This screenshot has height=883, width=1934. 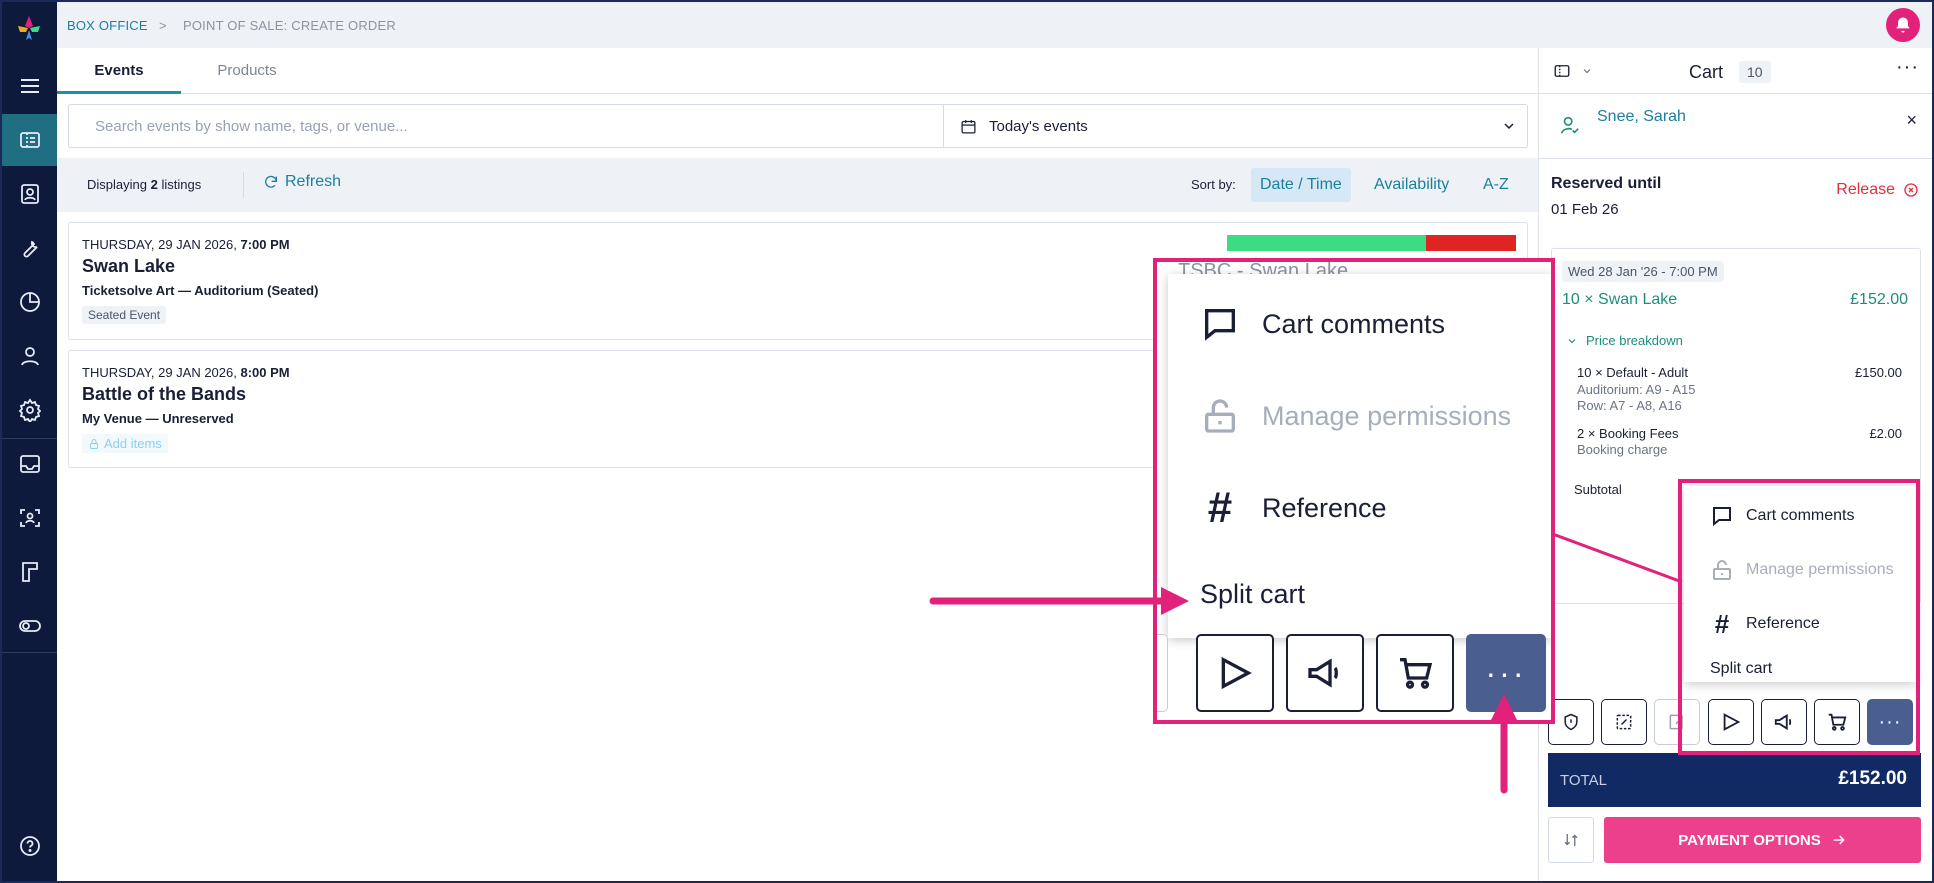 What do you see at coordinates (107, 25) in the screenshot?
I see `breadcrumb-root: BOX OFFICE` at bounding box center [107, 25].